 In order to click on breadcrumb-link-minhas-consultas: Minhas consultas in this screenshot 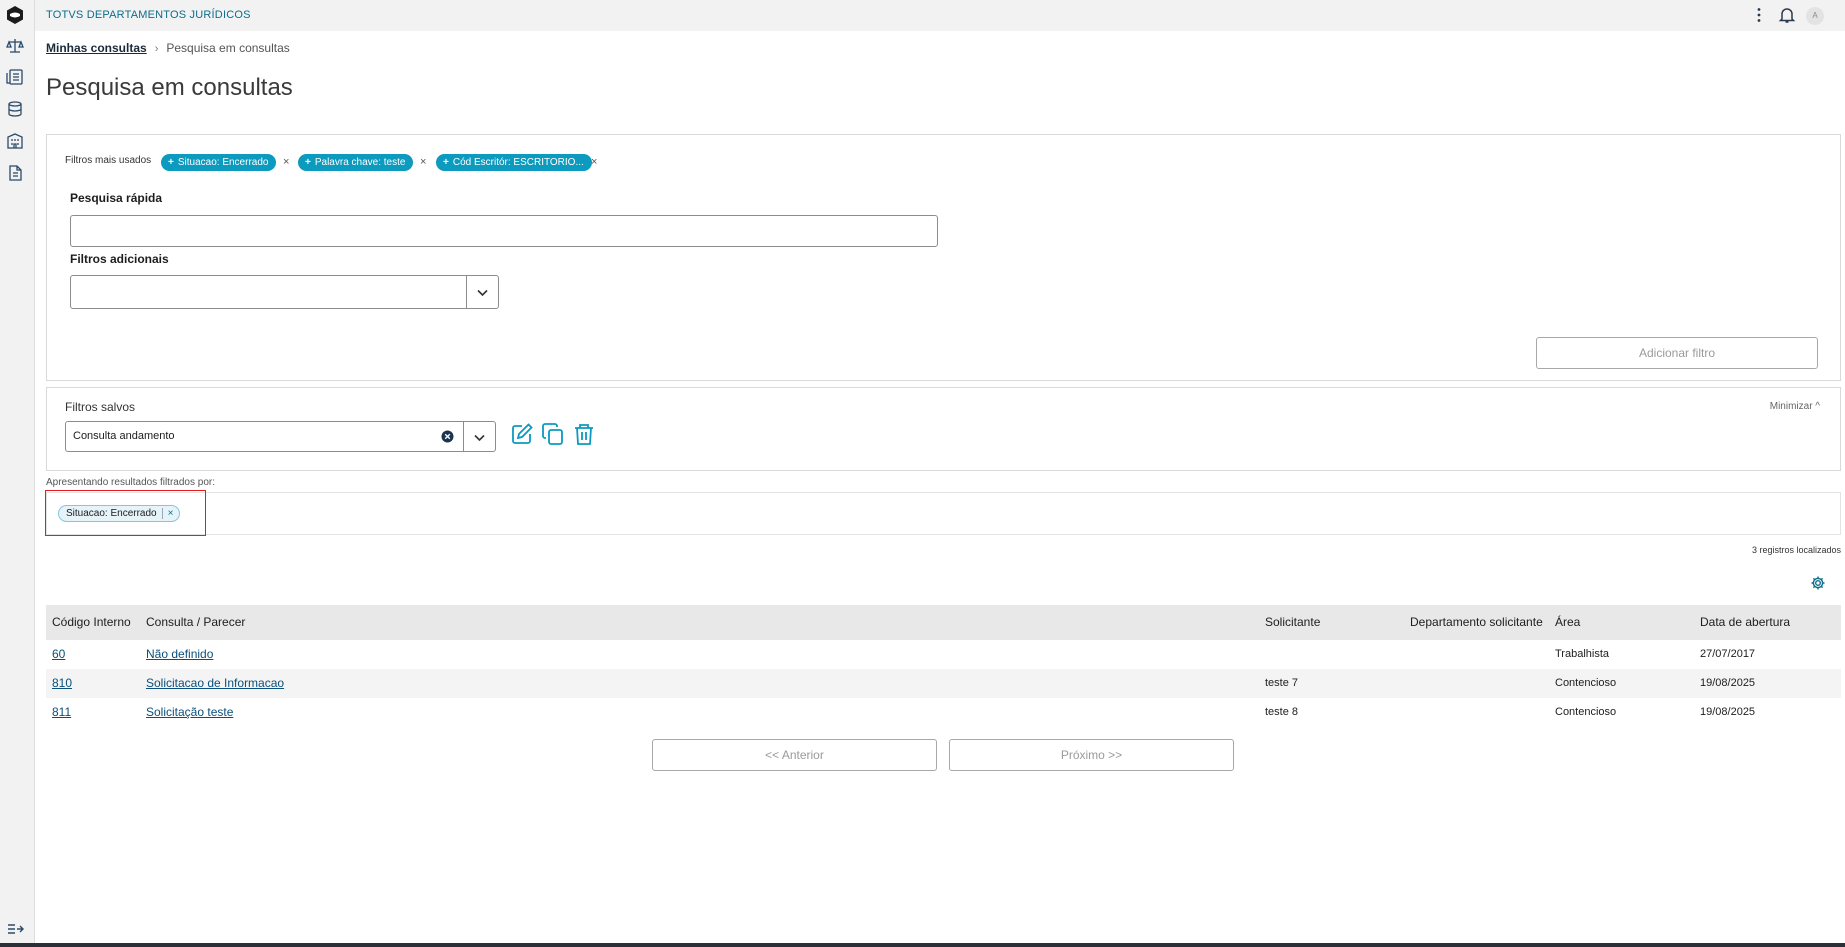, I will do `click(96, 48)`.